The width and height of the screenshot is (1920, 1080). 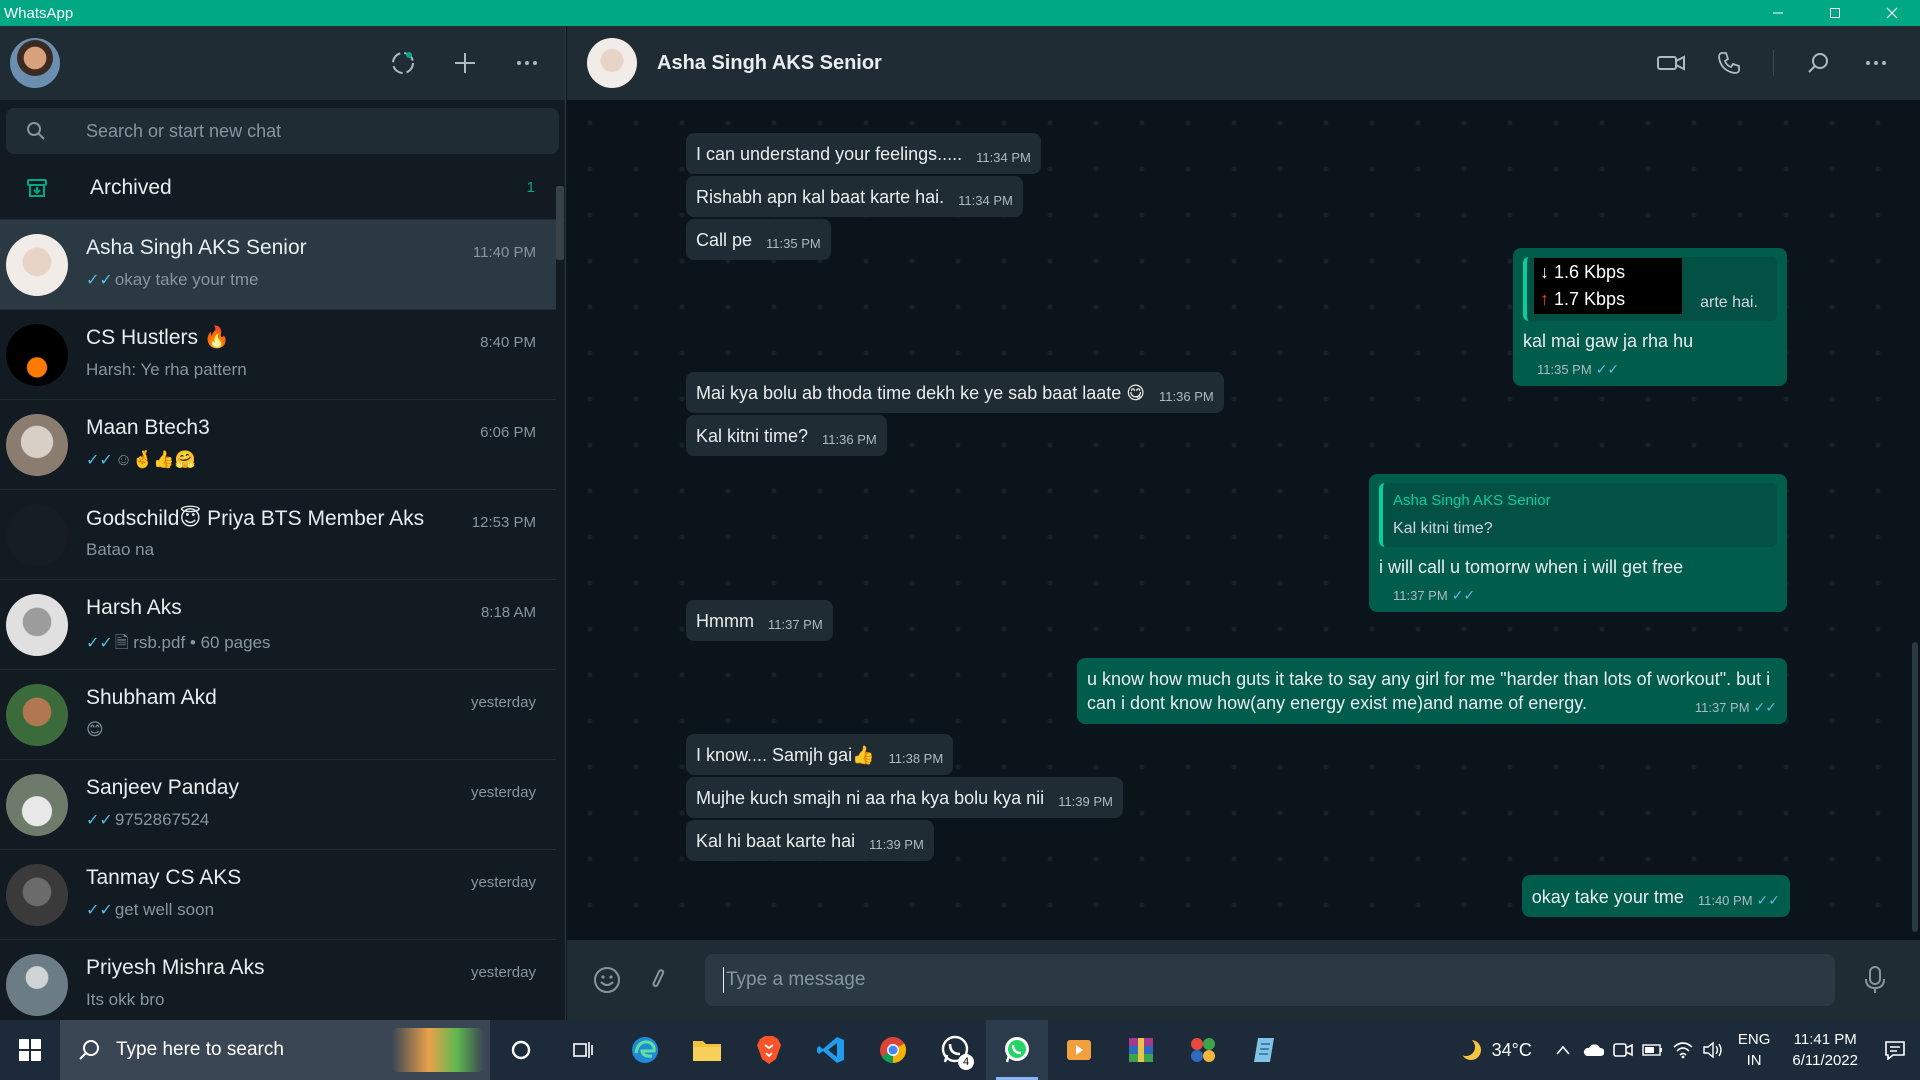 I want to click on archived-count: 1, so click(x=530, y=187).